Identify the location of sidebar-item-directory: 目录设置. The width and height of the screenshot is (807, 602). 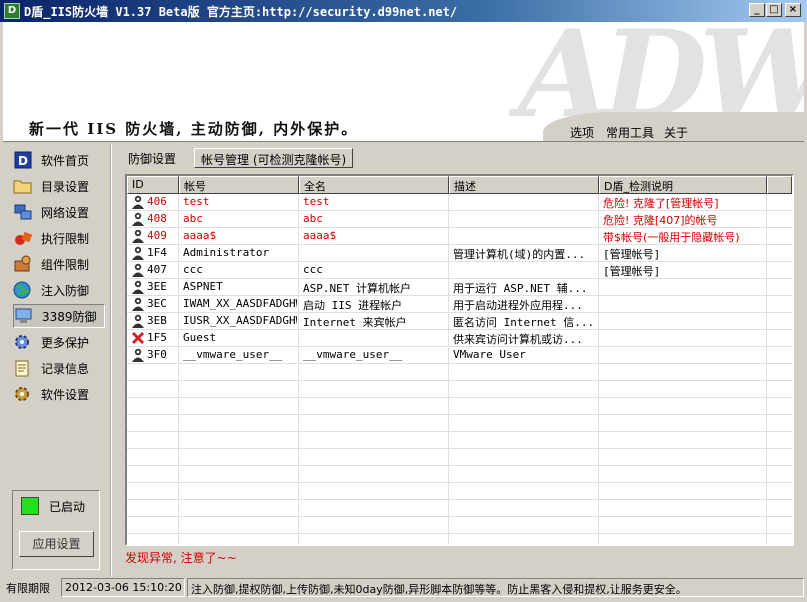
(59, 186).